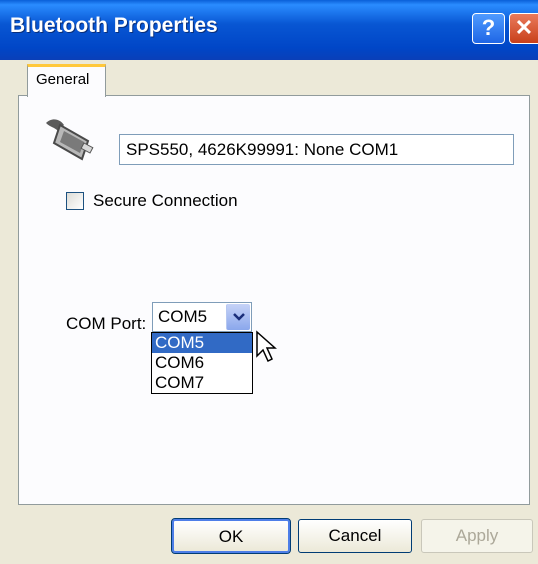 The height and width of the screenshot is (564, 538). I want to click on apply-button: Apply, so click(477, 536).